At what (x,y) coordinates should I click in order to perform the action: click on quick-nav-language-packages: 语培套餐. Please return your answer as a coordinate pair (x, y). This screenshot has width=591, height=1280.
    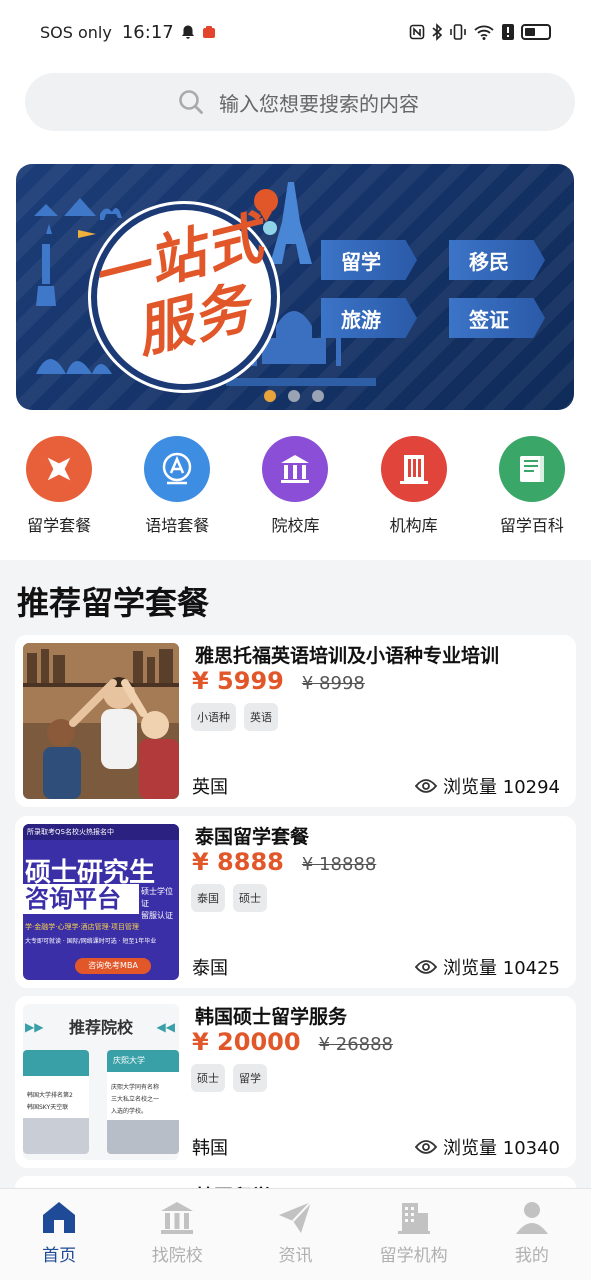
    Looking at the image, I should click on (177, 486).